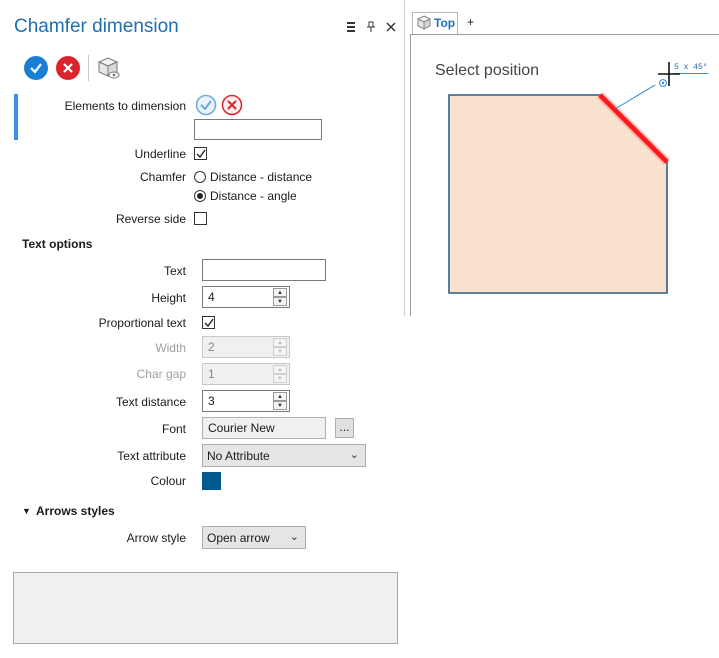 This screenshot has height=658, width=719. What do you see at coordinates (351, 27) in the screenshot?
I see `menu-icon` at bounding box center [351, 27].